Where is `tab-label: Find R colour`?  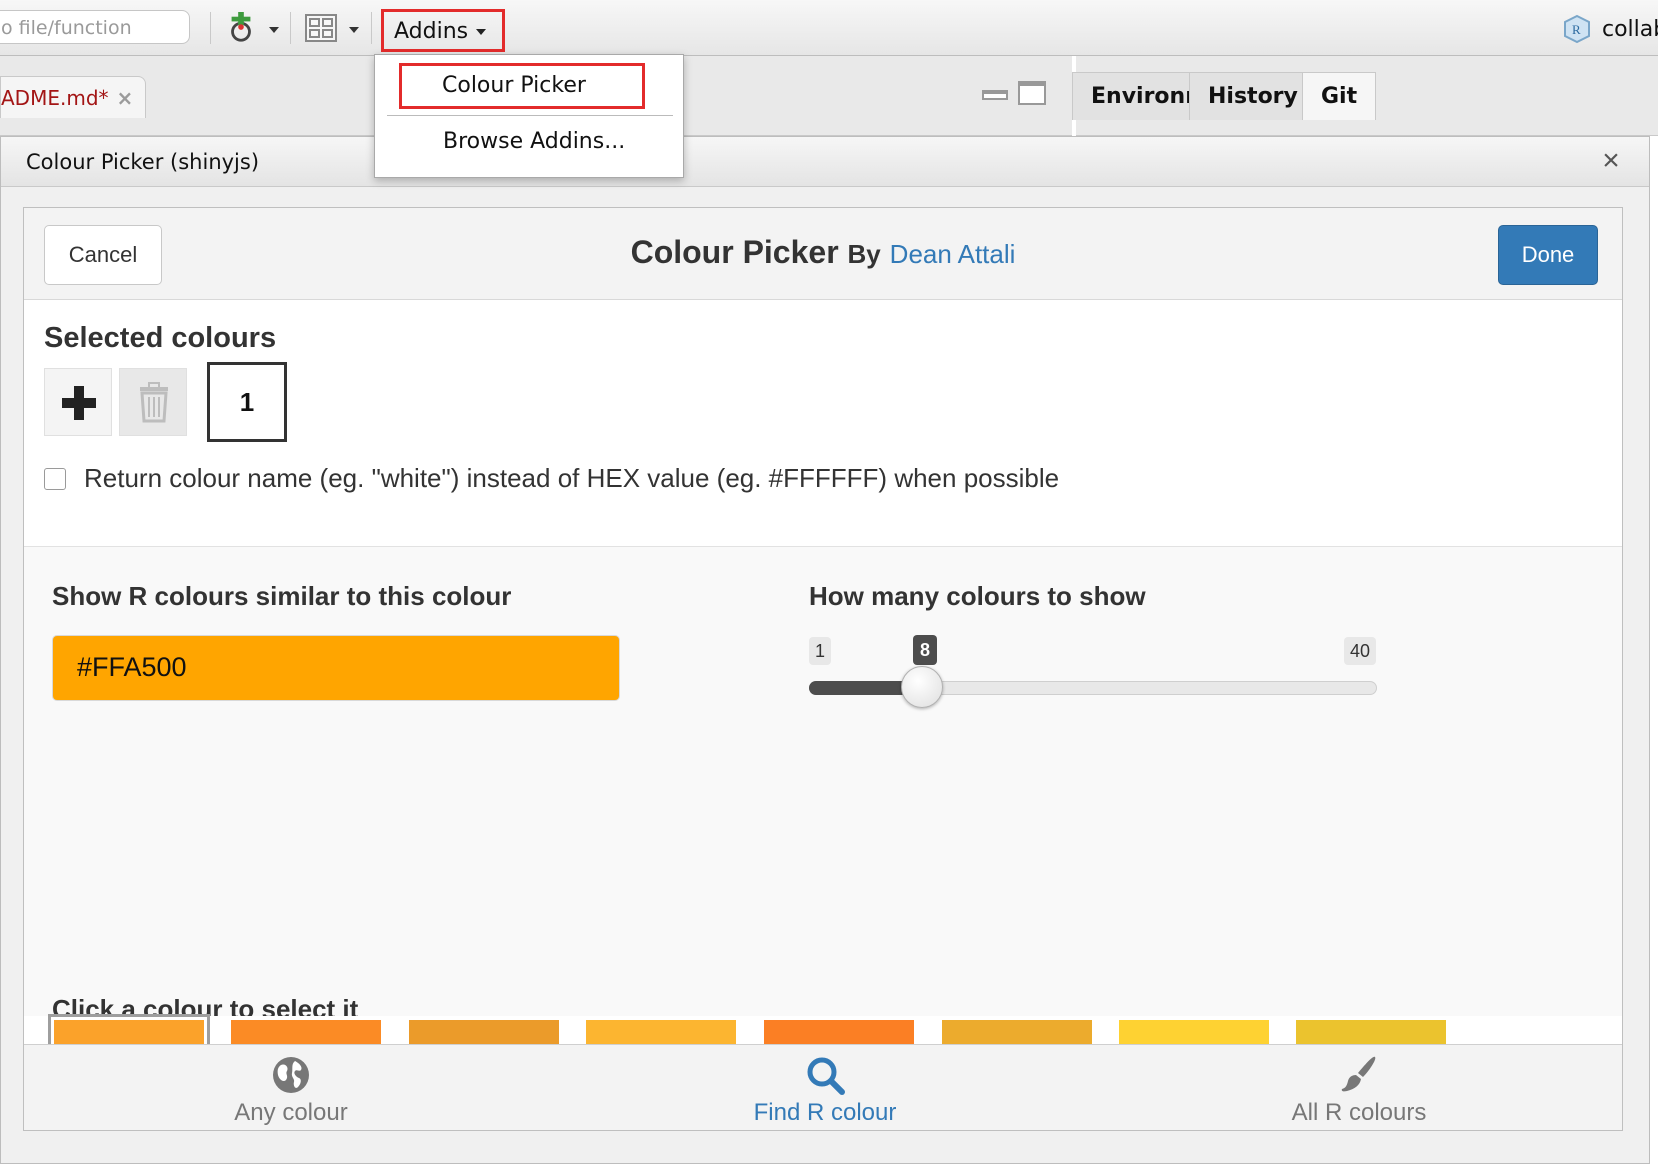 tab-label: Find R colour is located at coordinates (825, 1112).